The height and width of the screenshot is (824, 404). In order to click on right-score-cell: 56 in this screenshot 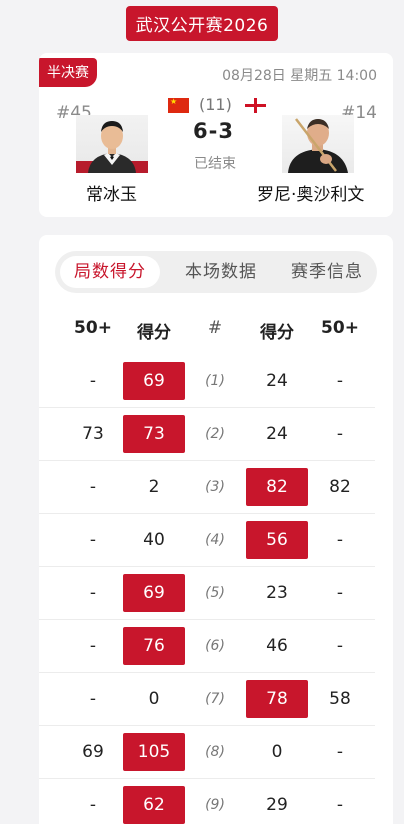, I will do `click(277, 540)`.